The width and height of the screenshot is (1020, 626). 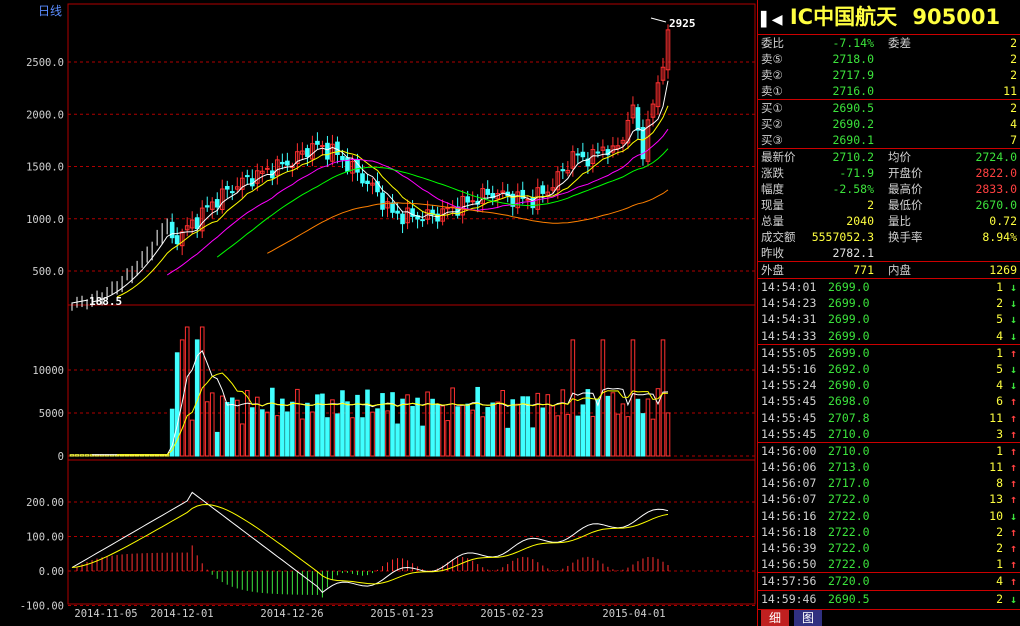 I want to click on date-tick-label: 2015-01-23, so click(x=401, y=614).